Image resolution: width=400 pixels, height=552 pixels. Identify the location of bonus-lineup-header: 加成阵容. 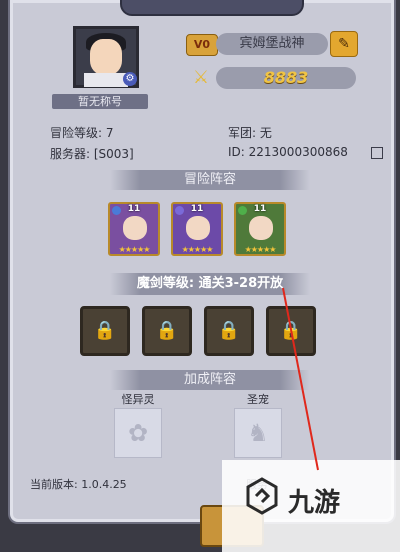
(210, 380).